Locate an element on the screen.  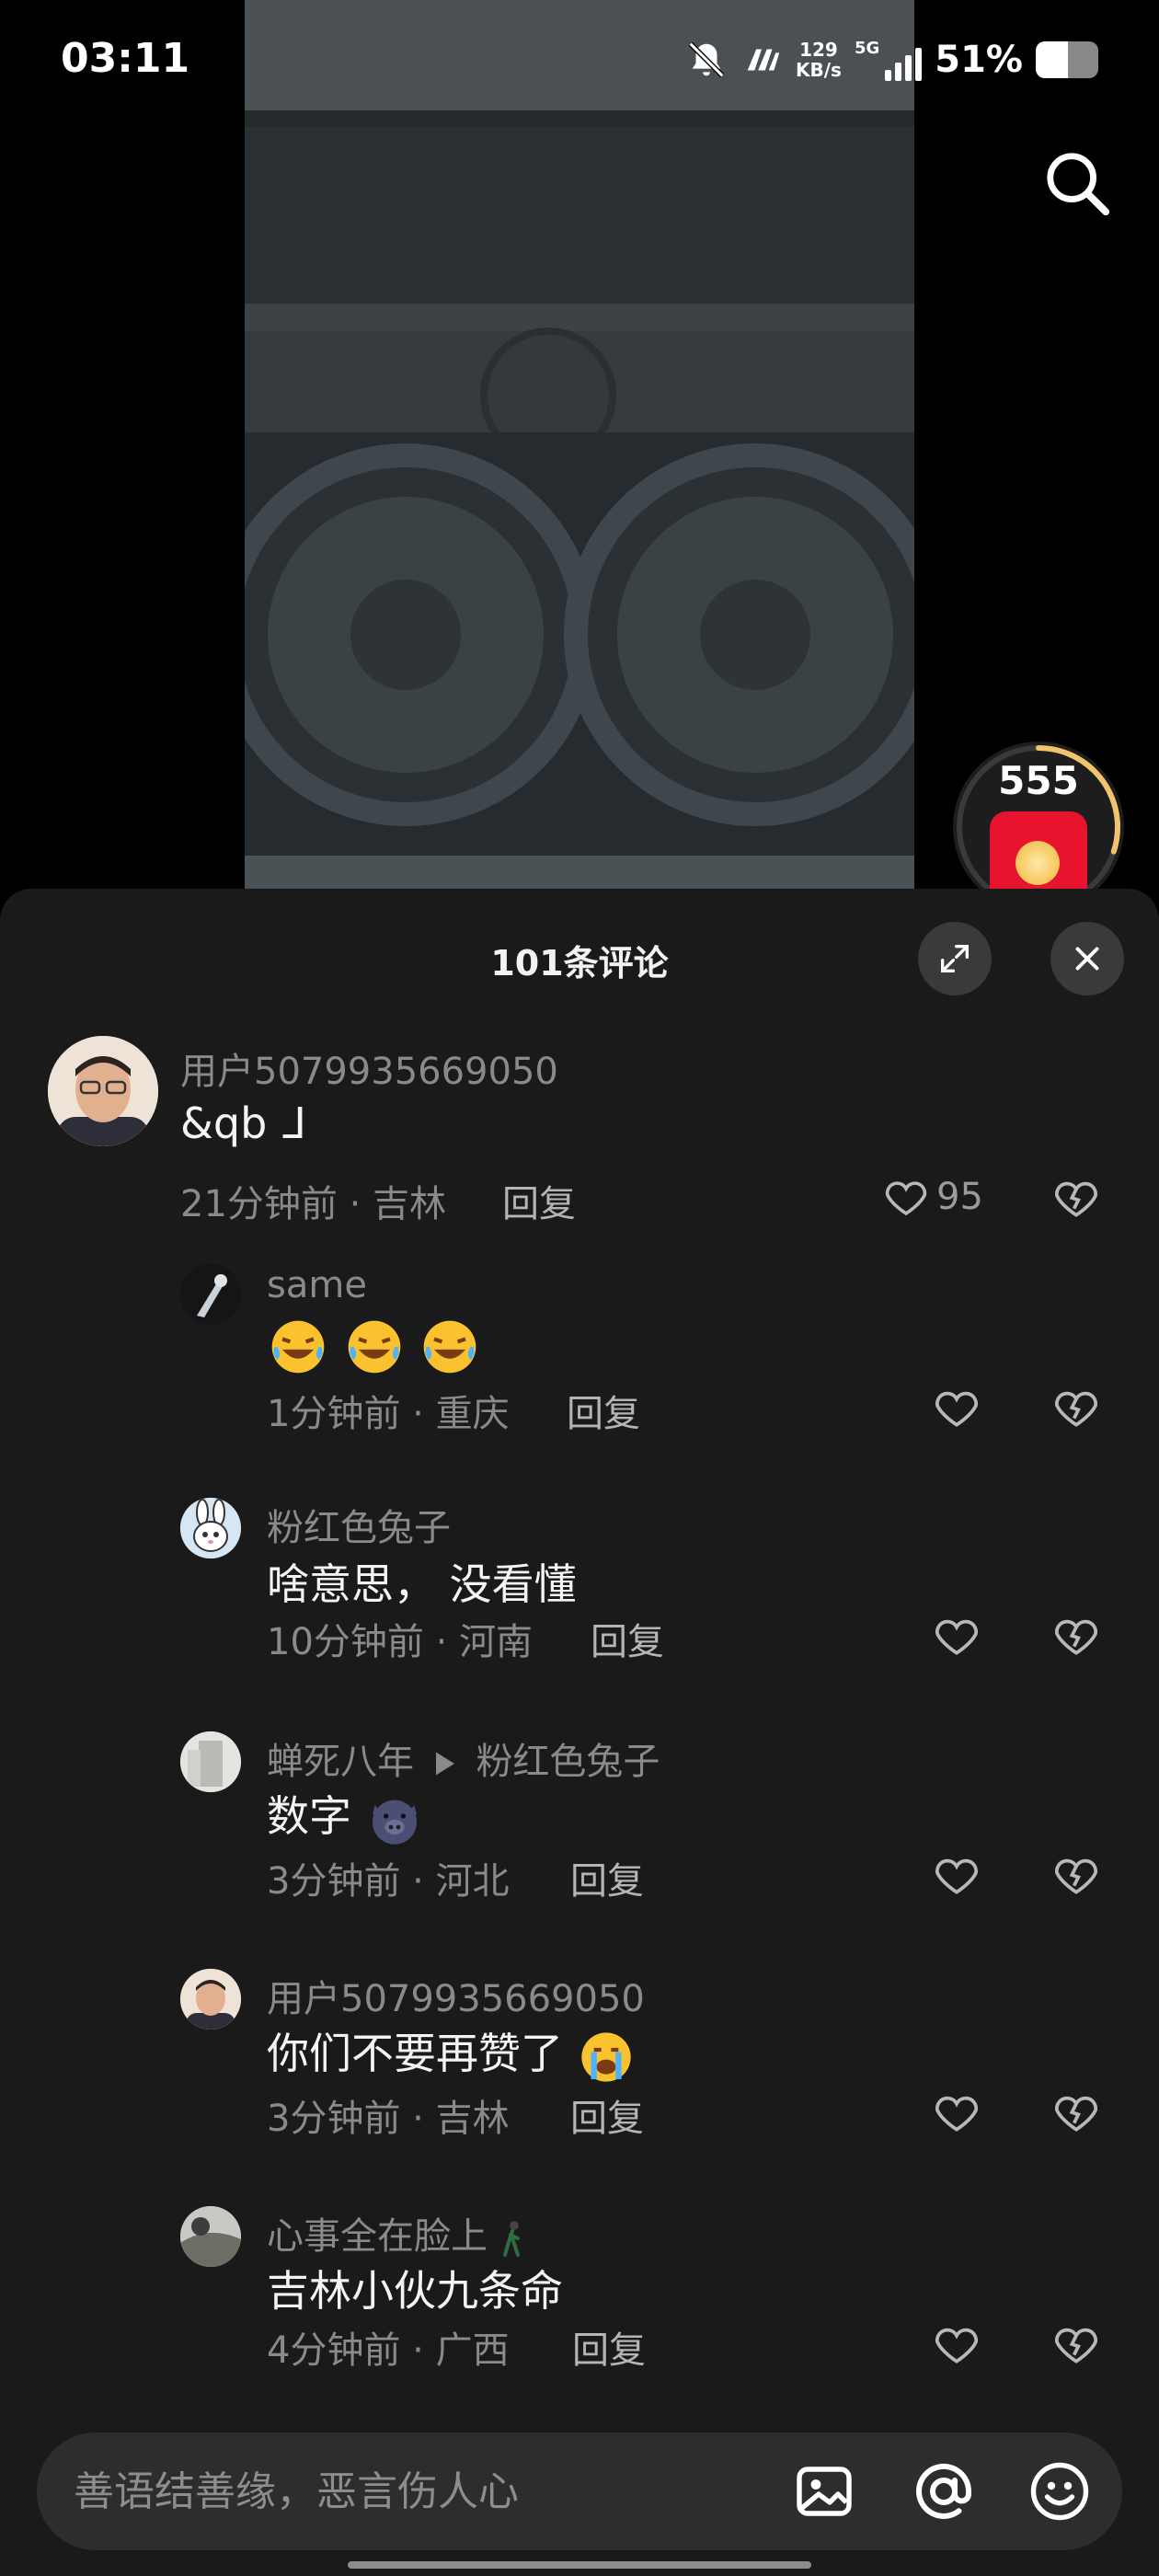
close-icon is located at coordinates (1087, 959).